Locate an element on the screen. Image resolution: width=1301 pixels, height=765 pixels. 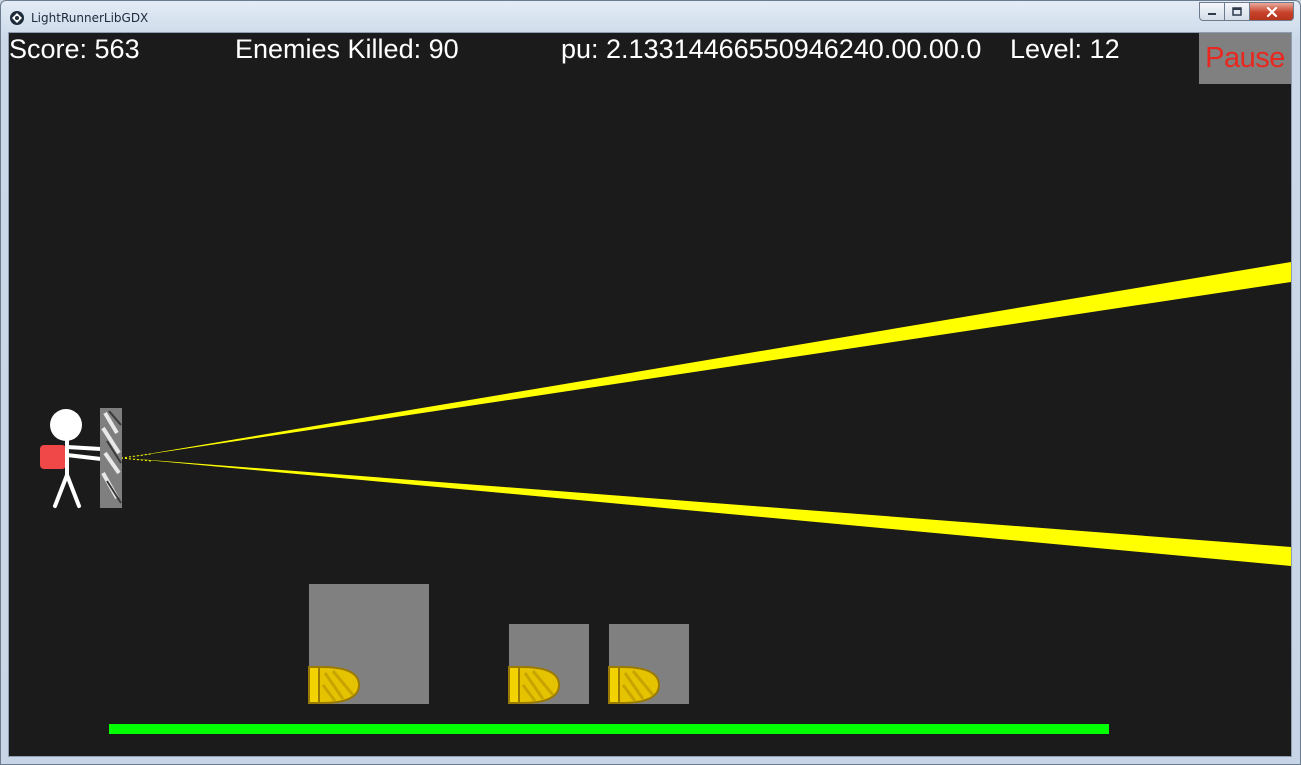
close-button is located at coordinates (1272, 11).